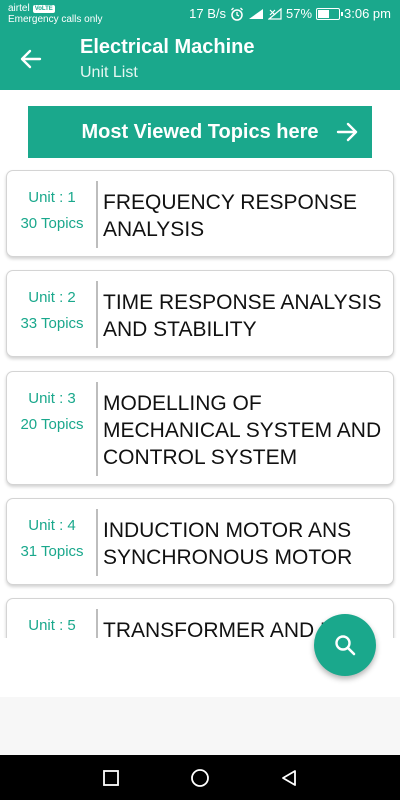 This screenshot has width=400, height=800. I want to click on circle-icon, so click(200, 778).